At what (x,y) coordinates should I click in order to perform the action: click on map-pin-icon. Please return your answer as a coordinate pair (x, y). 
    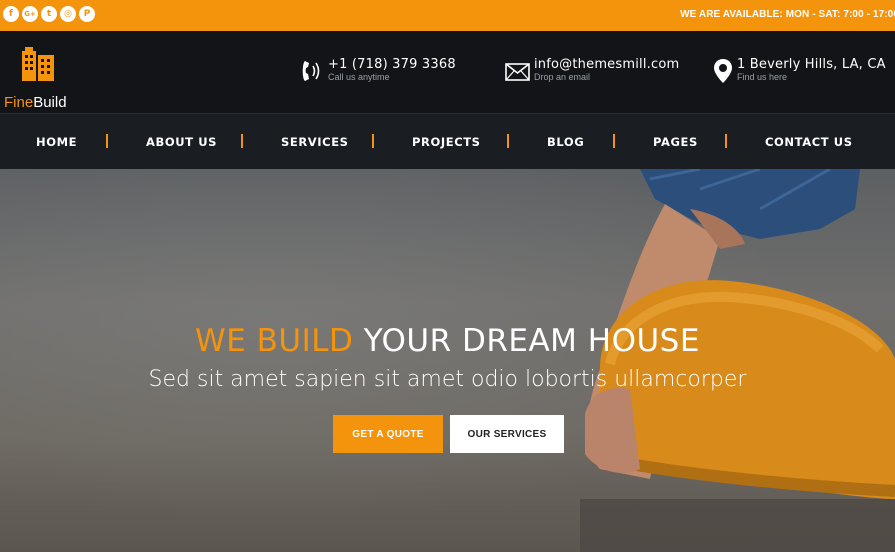
    Looking at the image, I should click on (723, 71).